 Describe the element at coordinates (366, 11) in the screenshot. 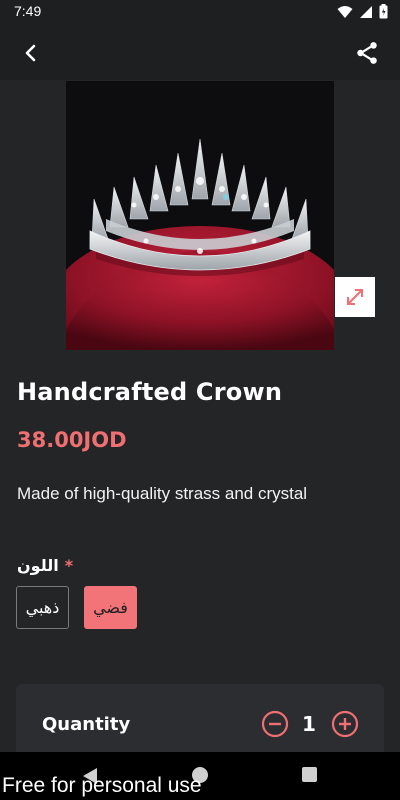

I see `signal-icon` at that location.